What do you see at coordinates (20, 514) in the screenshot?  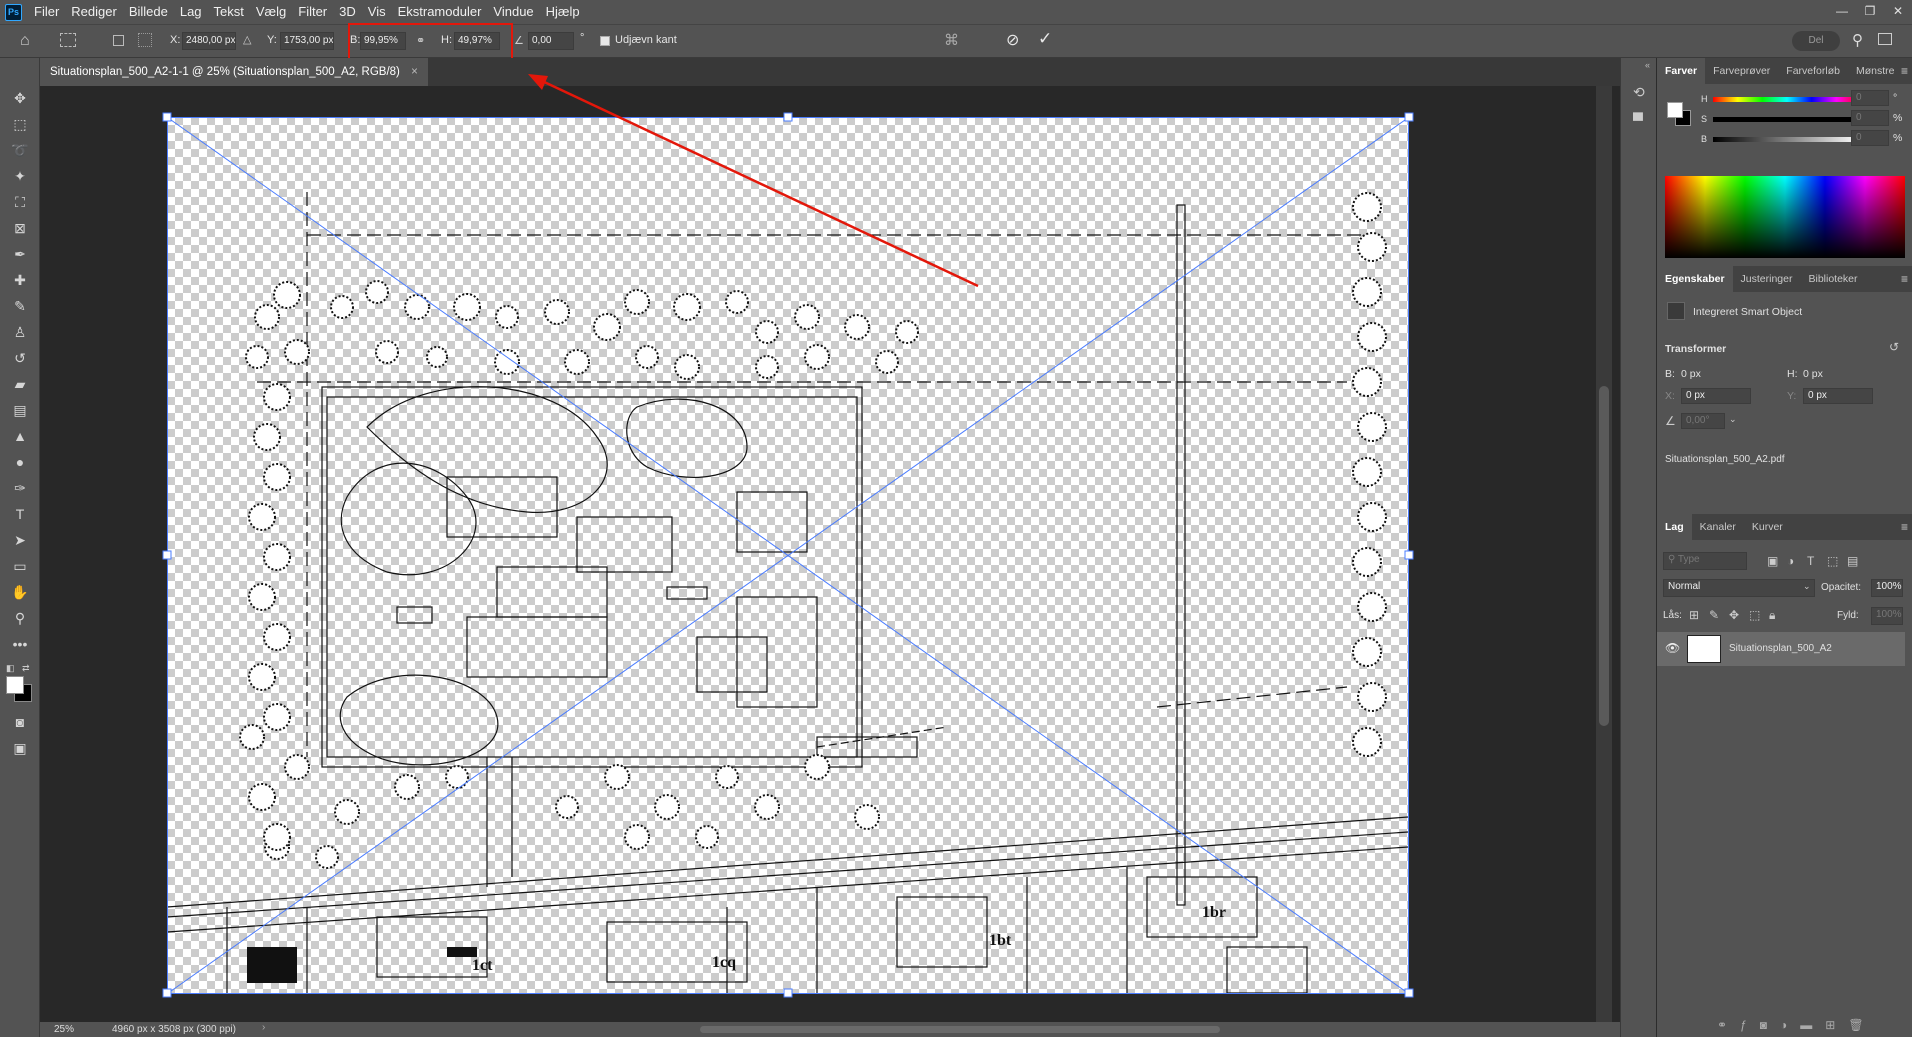 I see `type-tool-icon: T` at bounding box center [20, 514].